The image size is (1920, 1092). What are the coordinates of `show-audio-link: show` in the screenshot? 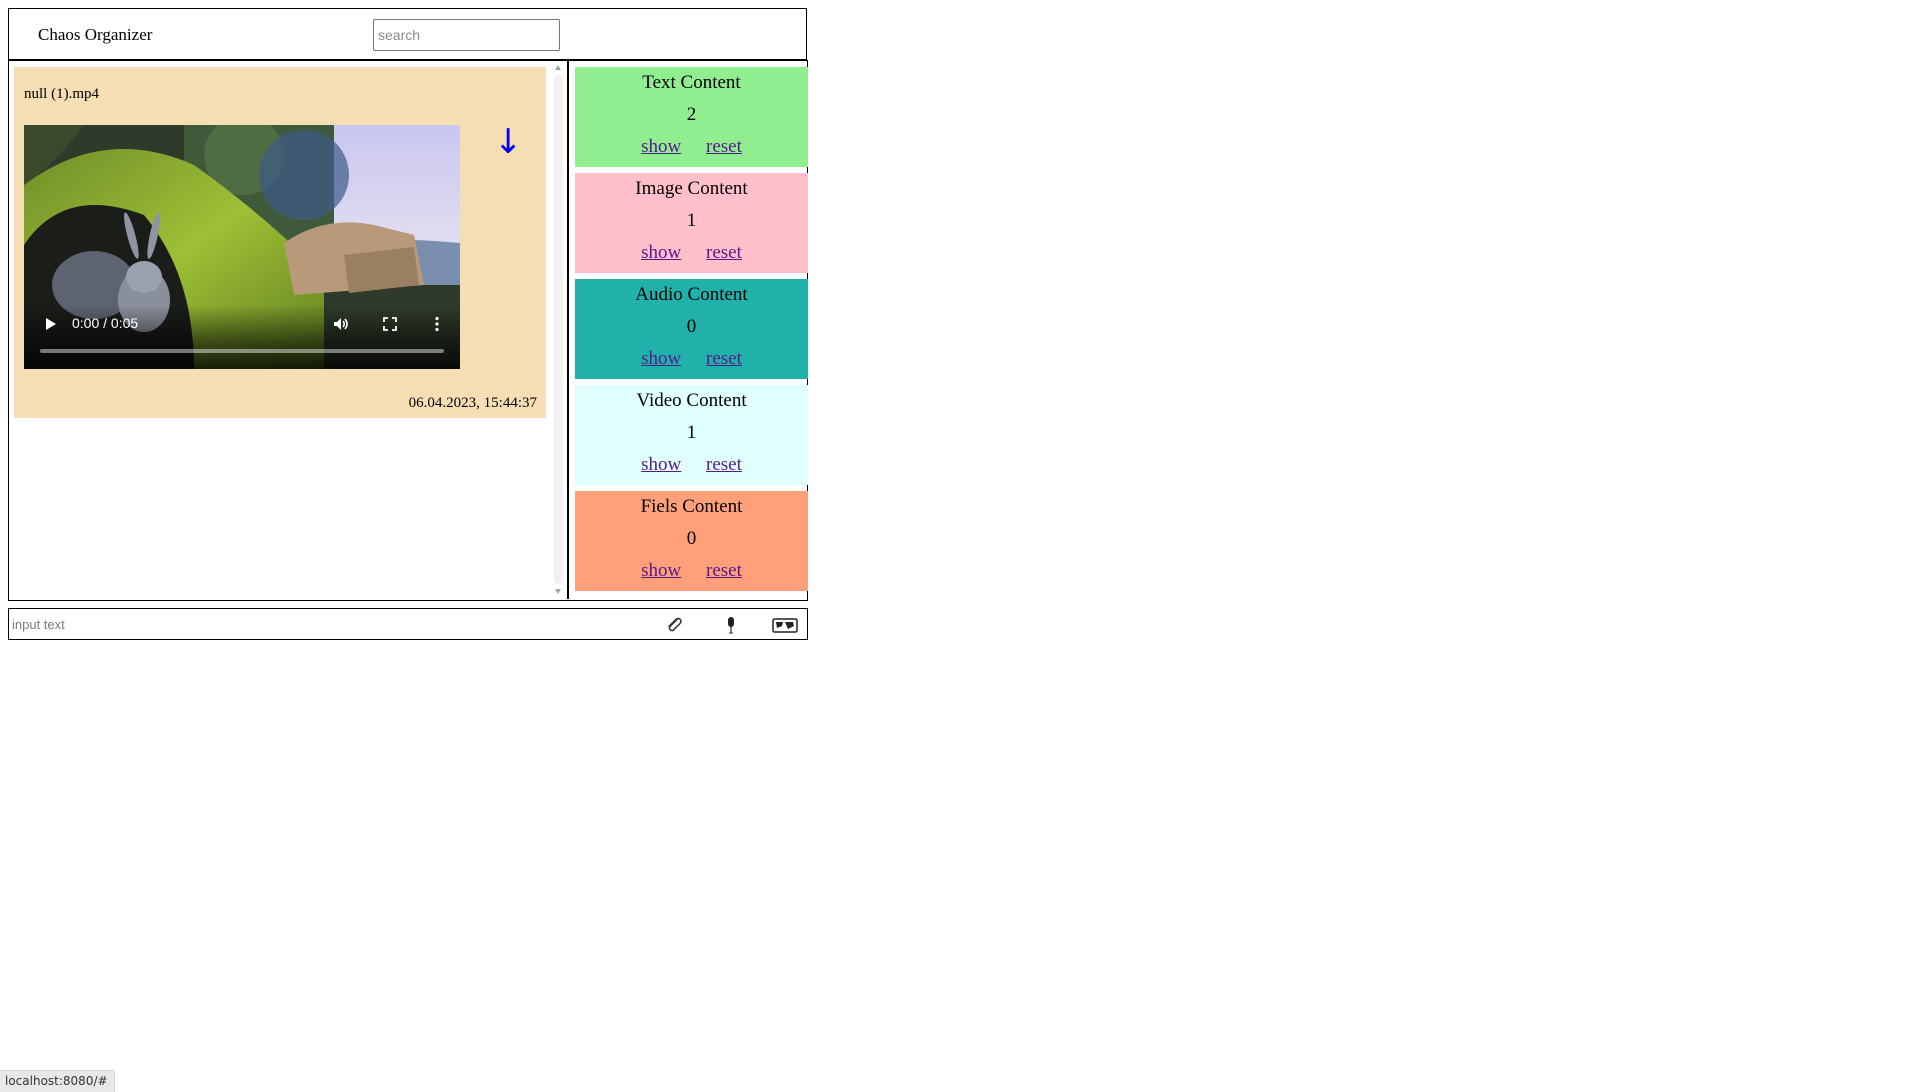 It's located at (661, 358).